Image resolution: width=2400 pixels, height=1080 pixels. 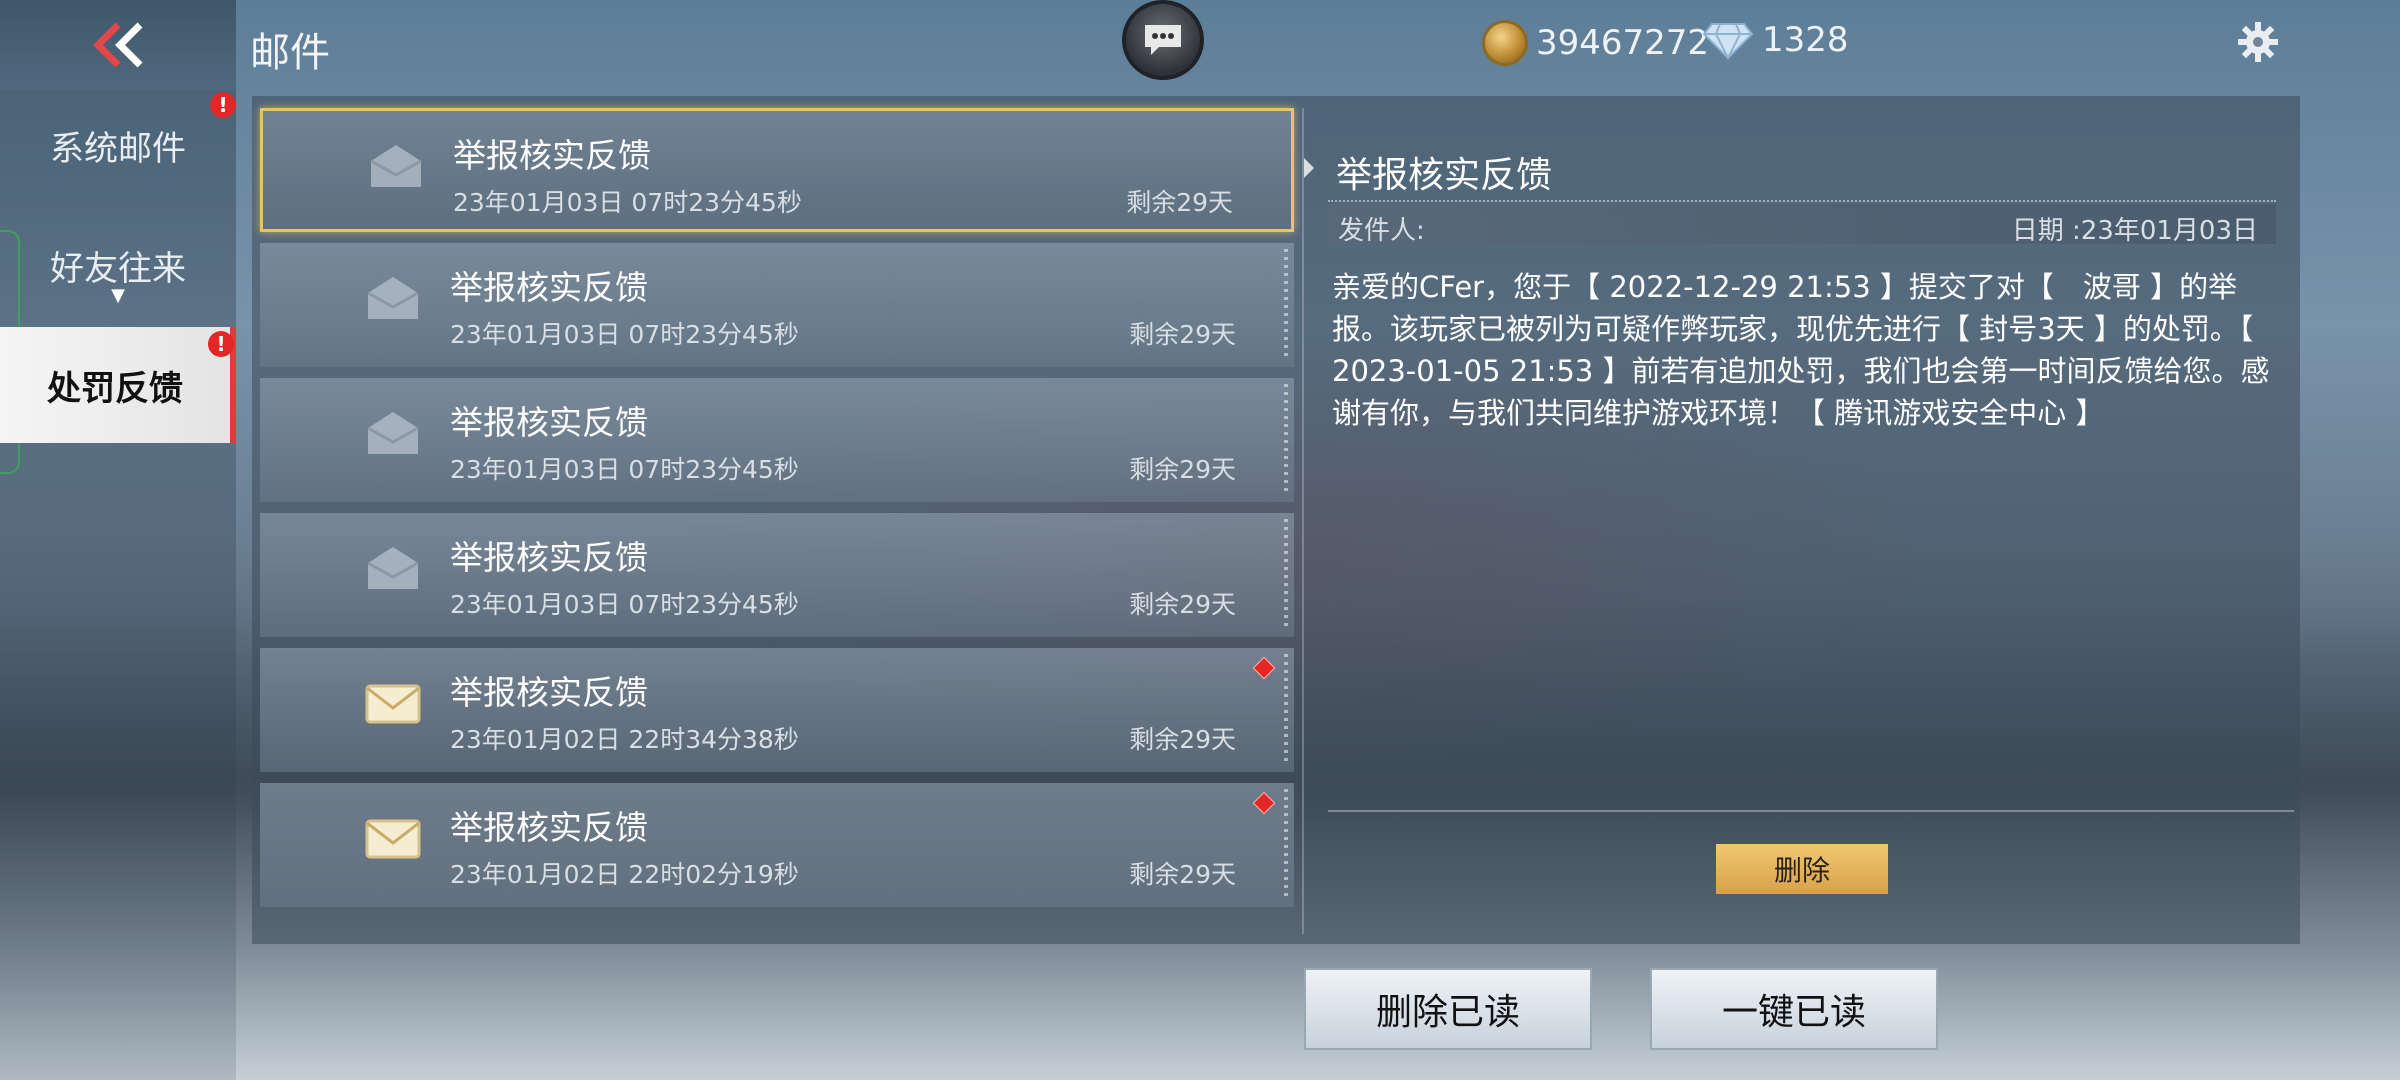 I want to click on double-chevron-left-icon, so click(x=118, y=45).